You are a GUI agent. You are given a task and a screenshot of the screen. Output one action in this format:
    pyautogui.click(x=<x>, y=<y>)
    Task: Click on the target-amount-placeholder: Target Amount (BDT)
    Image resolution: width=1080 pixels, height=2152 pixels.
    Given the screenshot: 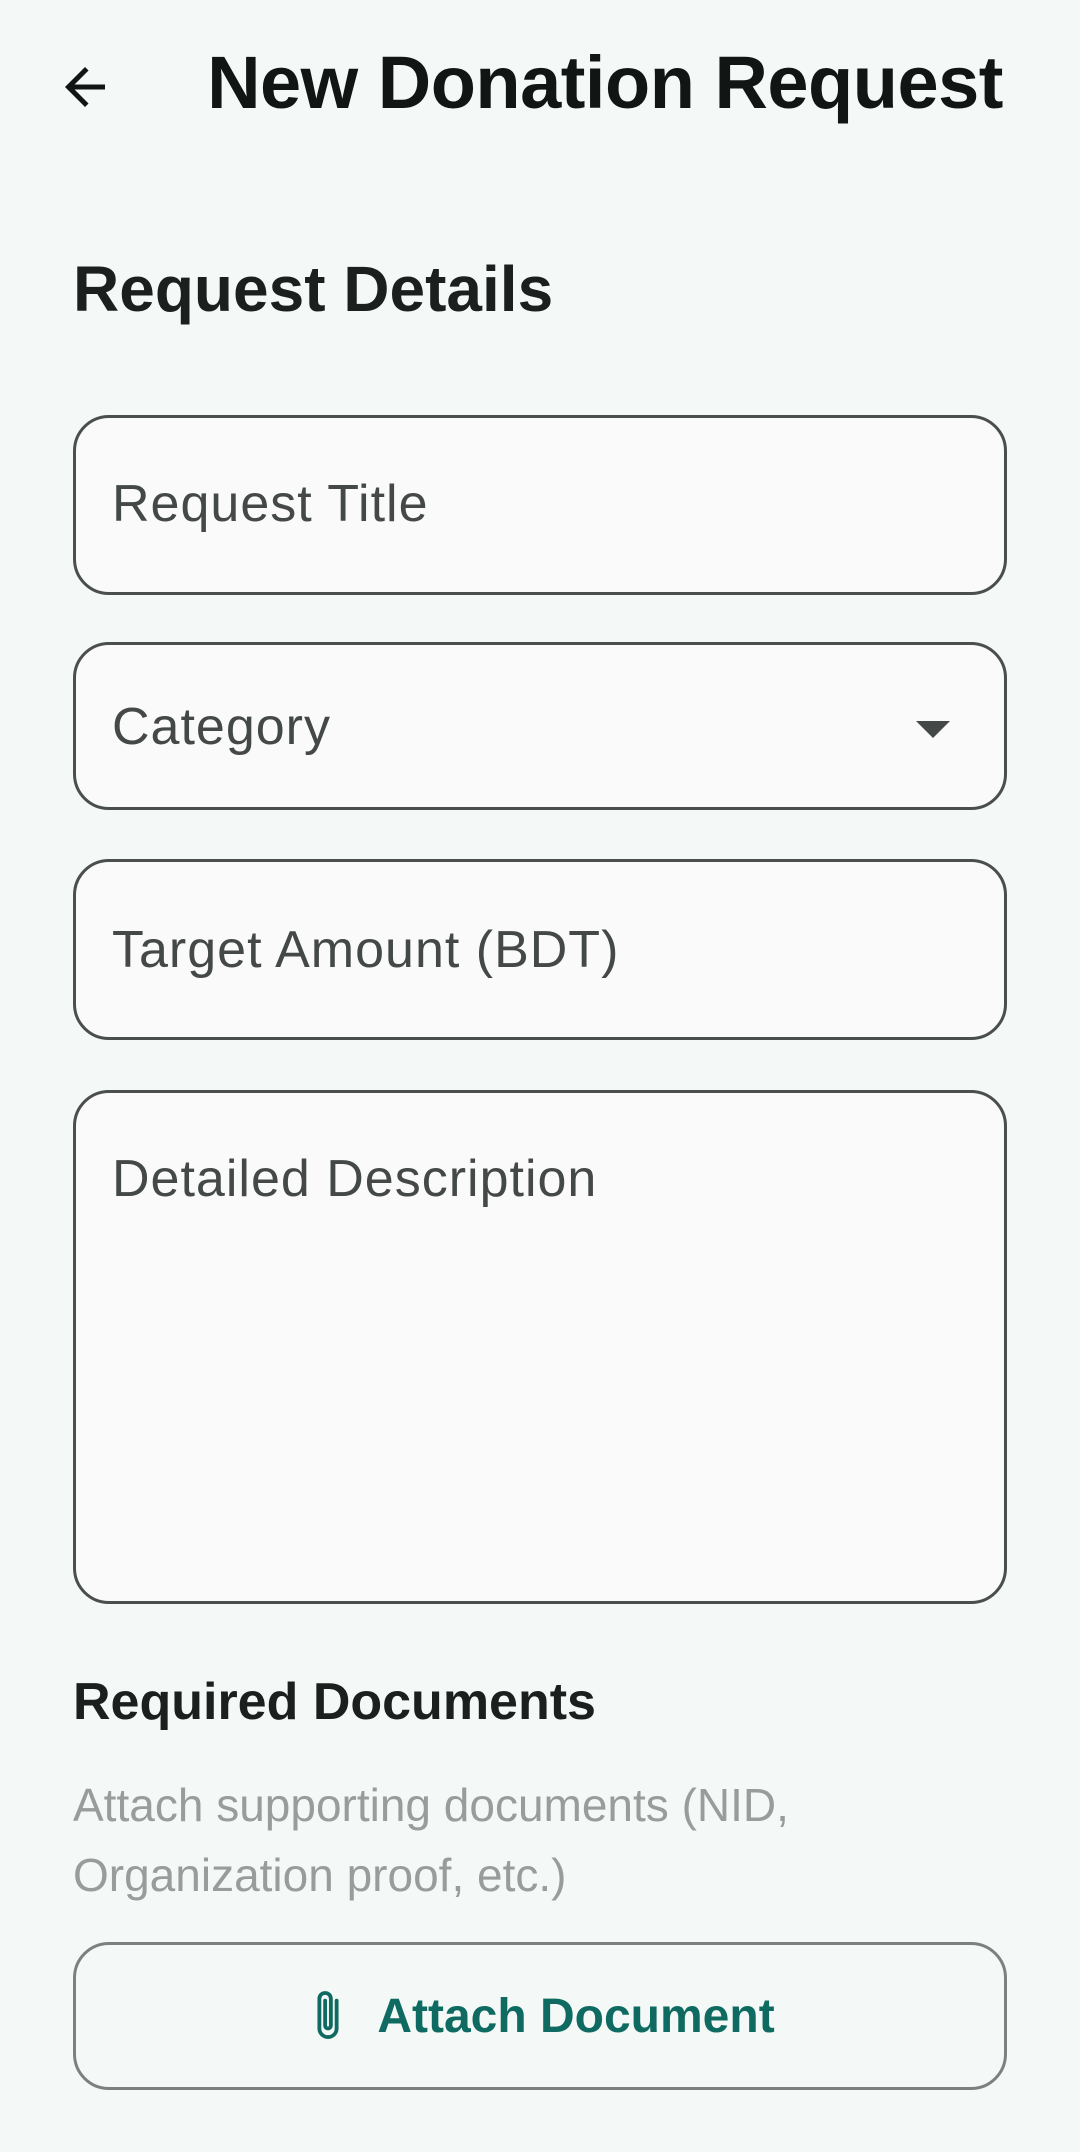 What is the action you would take?
    pyautogui.click(x=366, y=950)
    